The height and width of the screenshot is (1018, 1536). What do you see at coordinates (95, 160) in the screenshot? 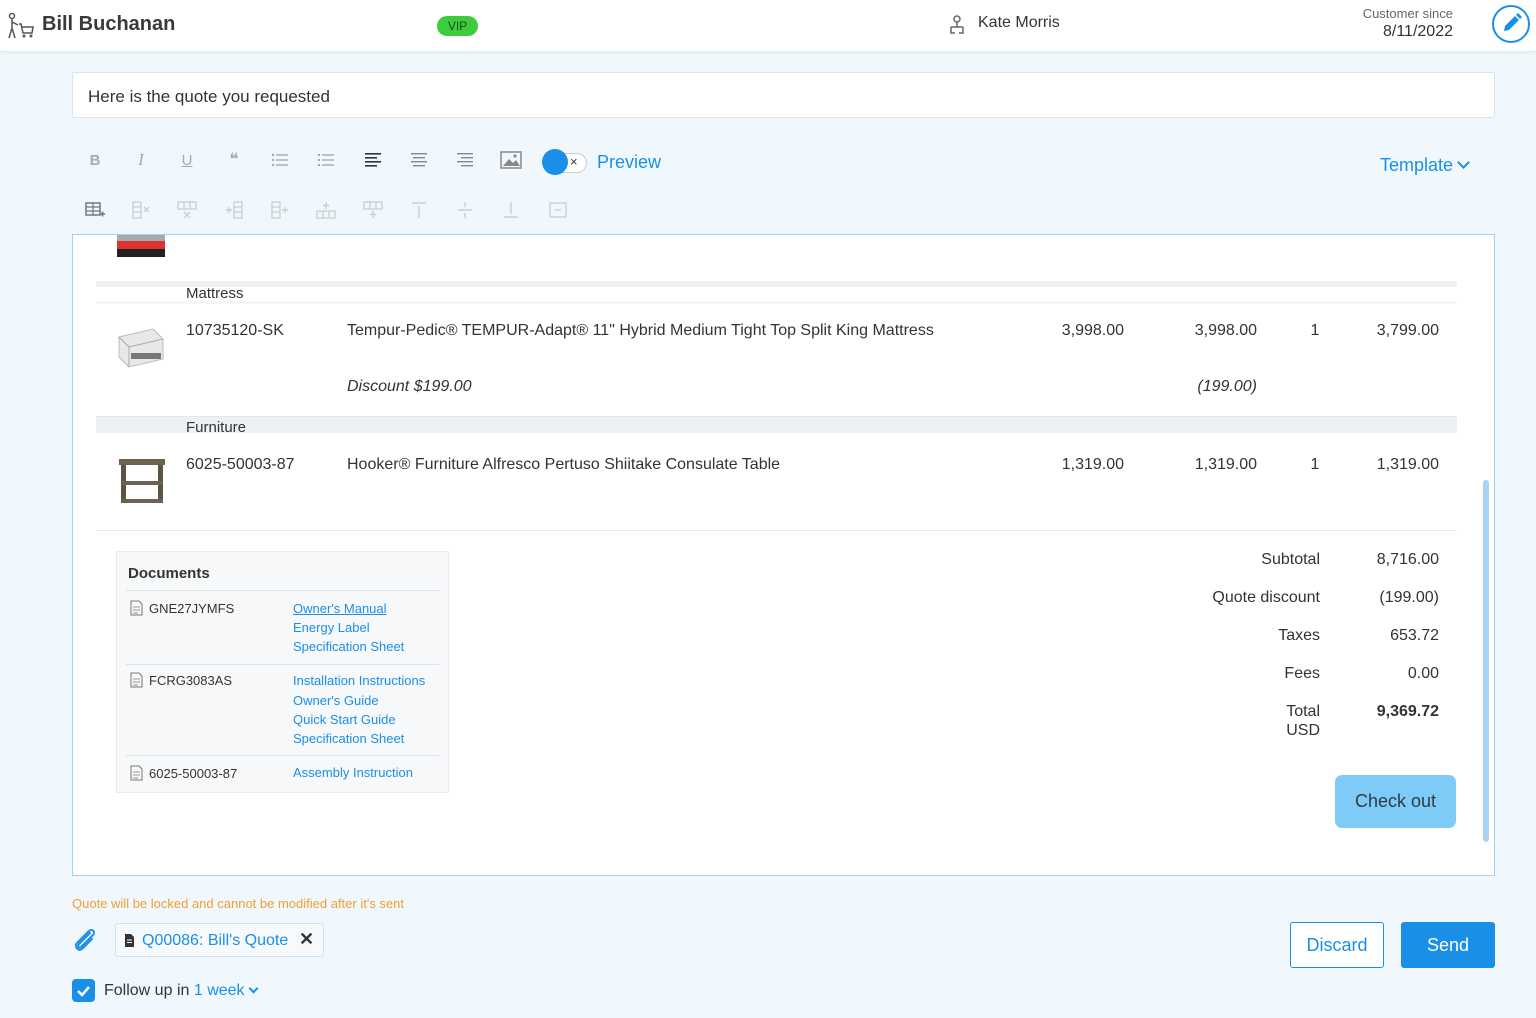
I see `bold-icon: B` at bounding box center [95, 160].